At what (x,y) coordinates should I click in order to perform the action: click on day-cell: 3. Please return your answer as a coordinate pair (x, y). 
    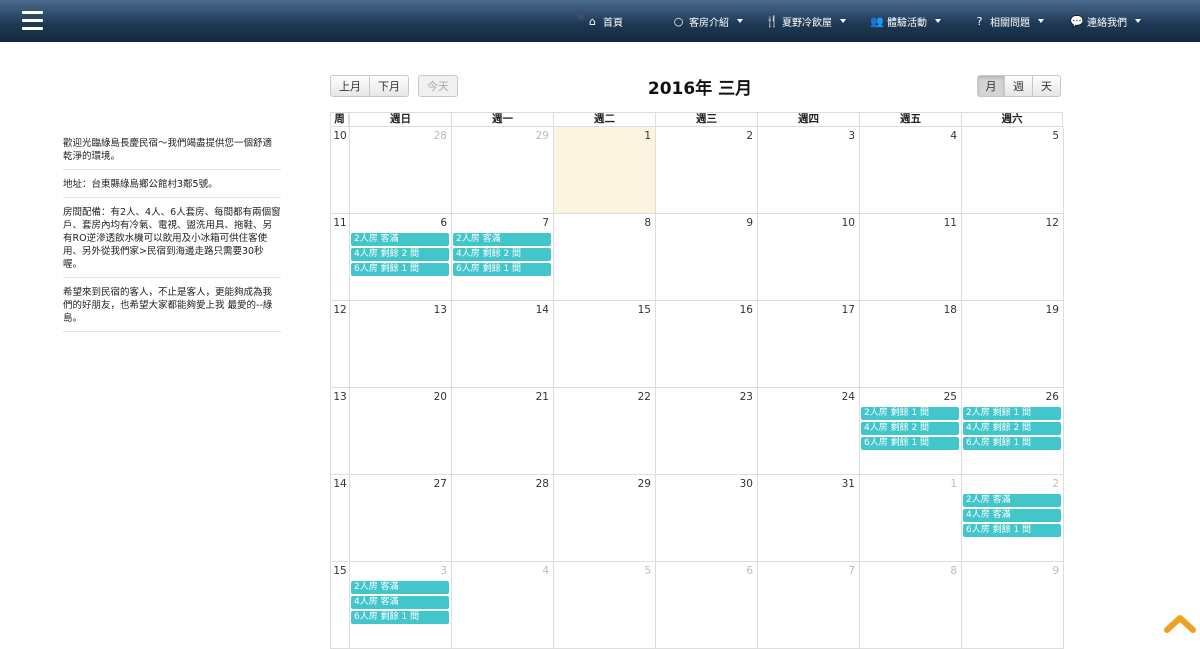
    Looking at the image, I should click on (808, 170).